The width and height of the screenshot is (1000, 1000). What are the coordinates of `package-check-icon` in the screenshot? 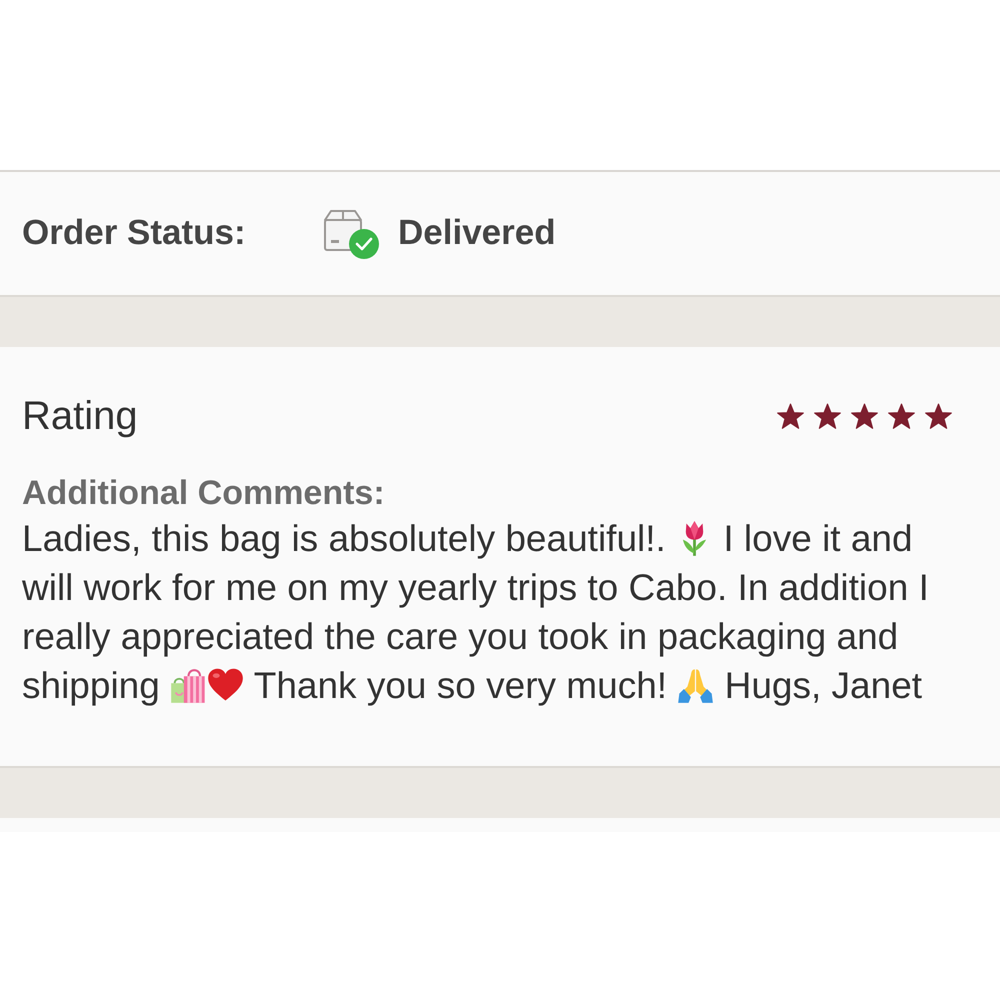 It's located at (351, 234).